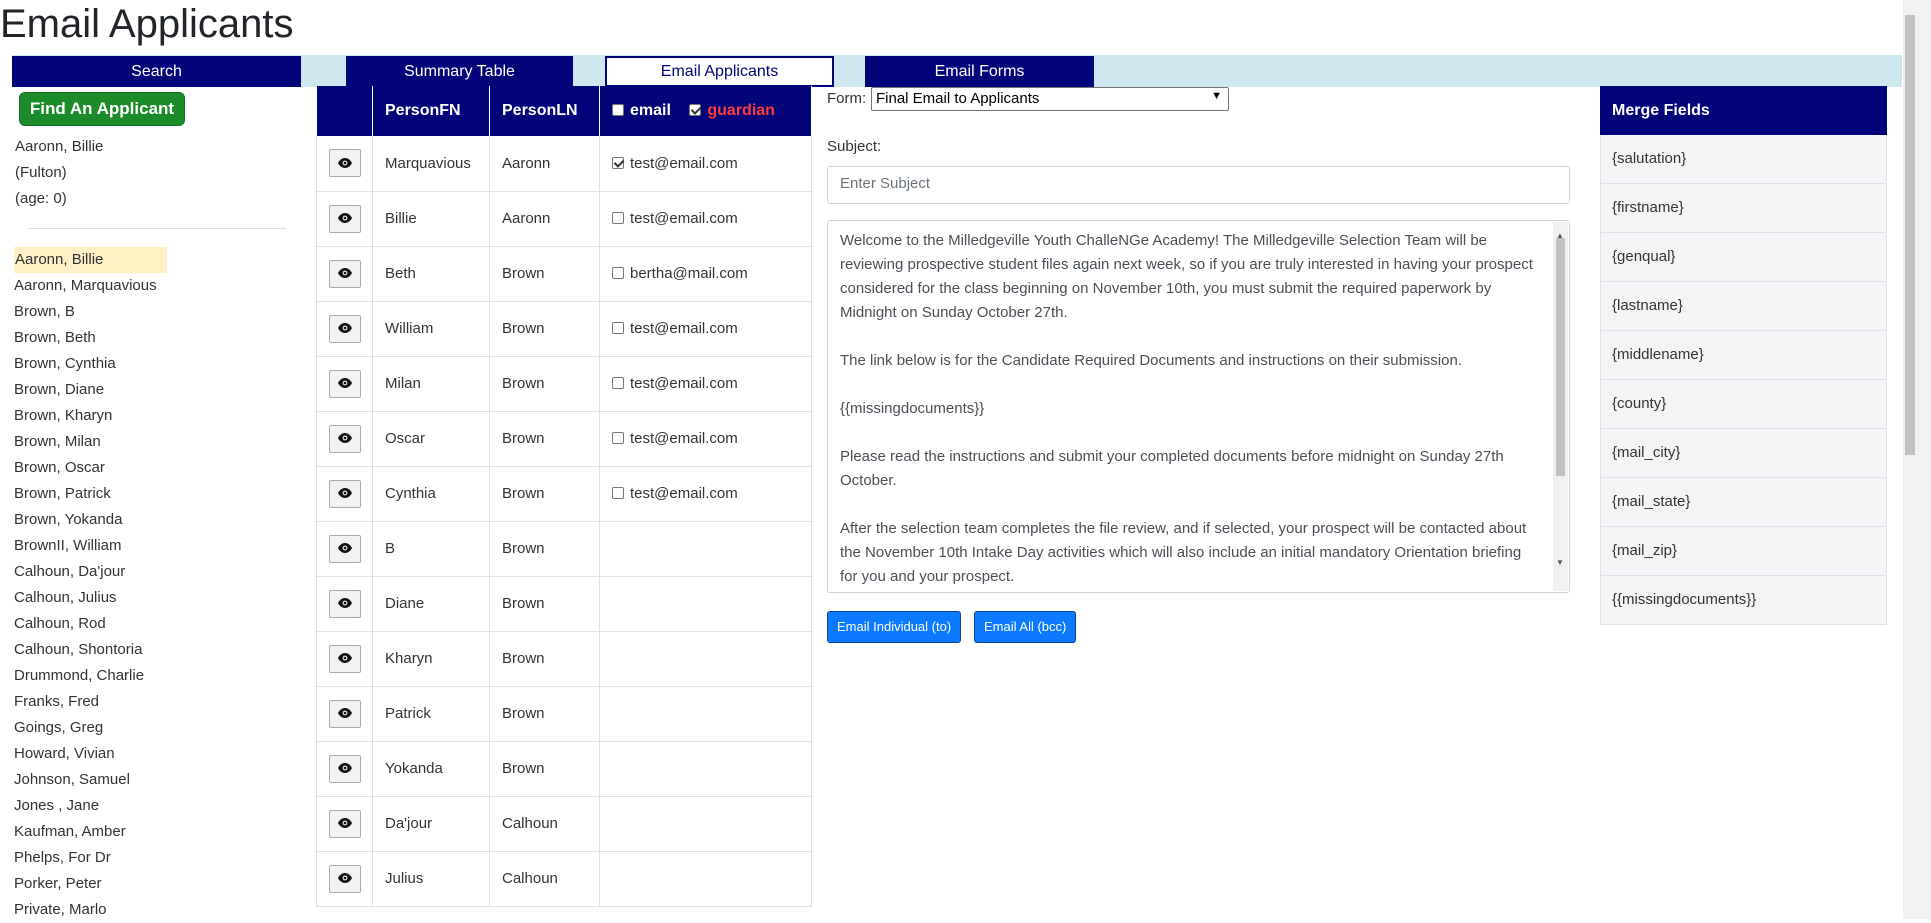 This screenshot has height=923, width=1931. I want to click on applicant-list-item: Franks, Fred, so click(154, 702).